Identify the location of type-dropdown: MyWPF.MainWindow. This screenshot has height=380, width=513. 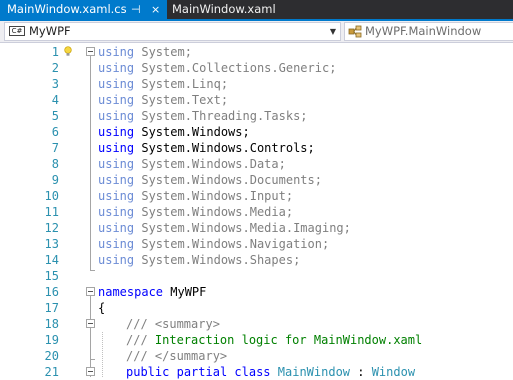
(428, 31).